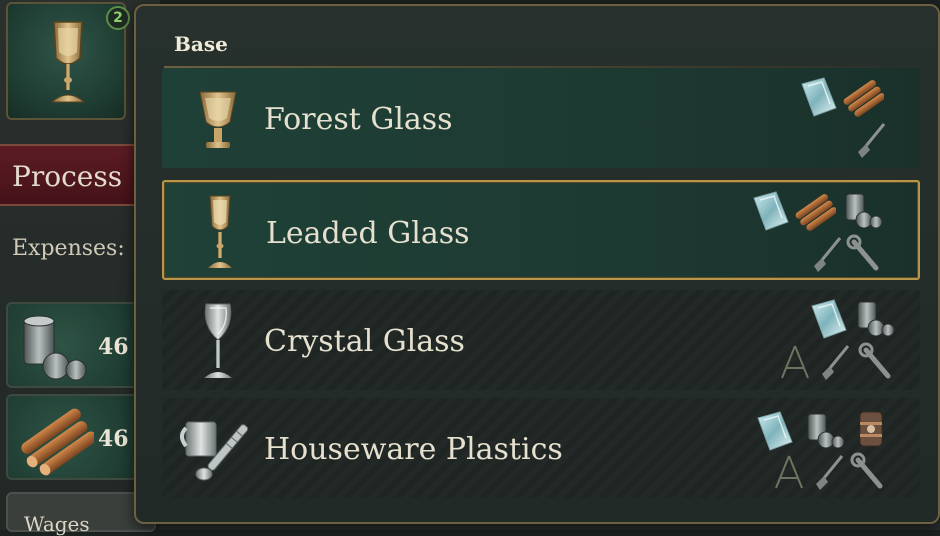 The image size is (940, 536). What do you see at coordinates (118, 18) in the screenshot?
I see `recipe-count-badge: 2` at bounding box center [118, 18].